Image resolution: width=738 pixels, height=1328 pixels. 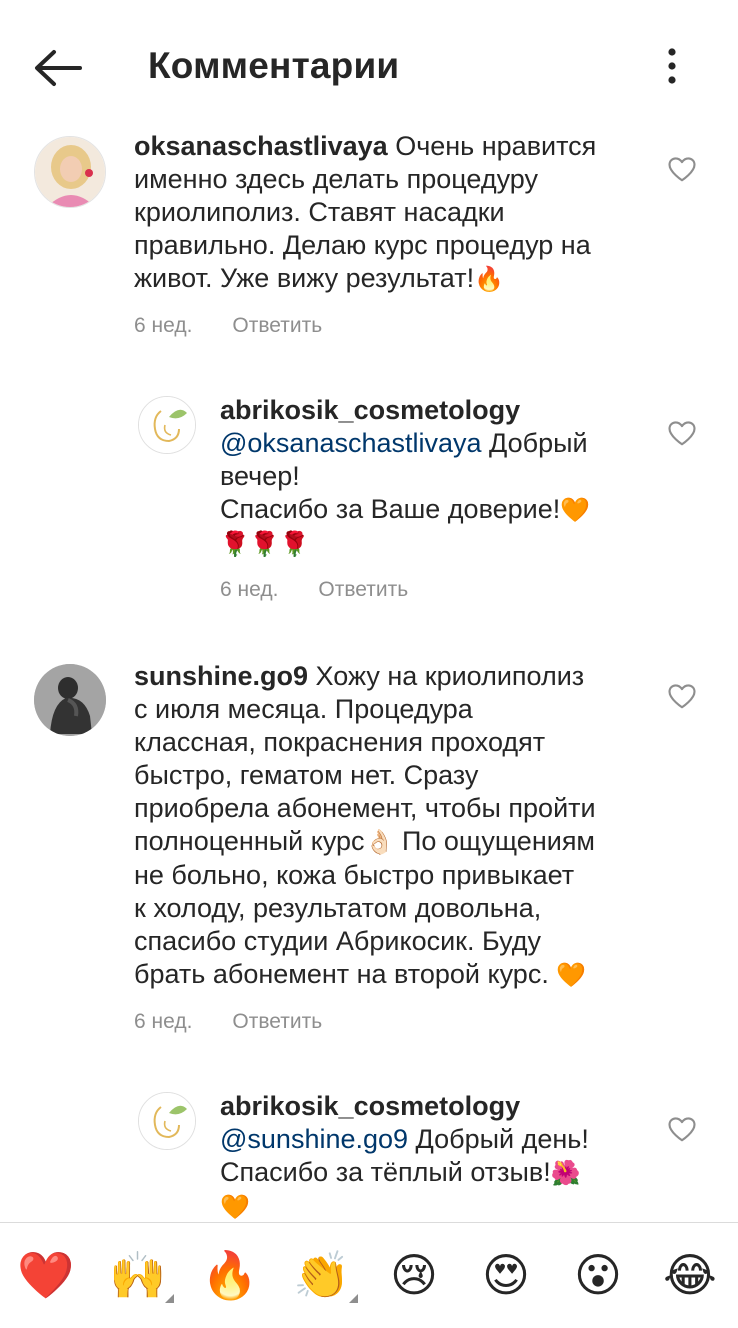 I want to click on back-arrow-icon, so click(x=58, y=68).